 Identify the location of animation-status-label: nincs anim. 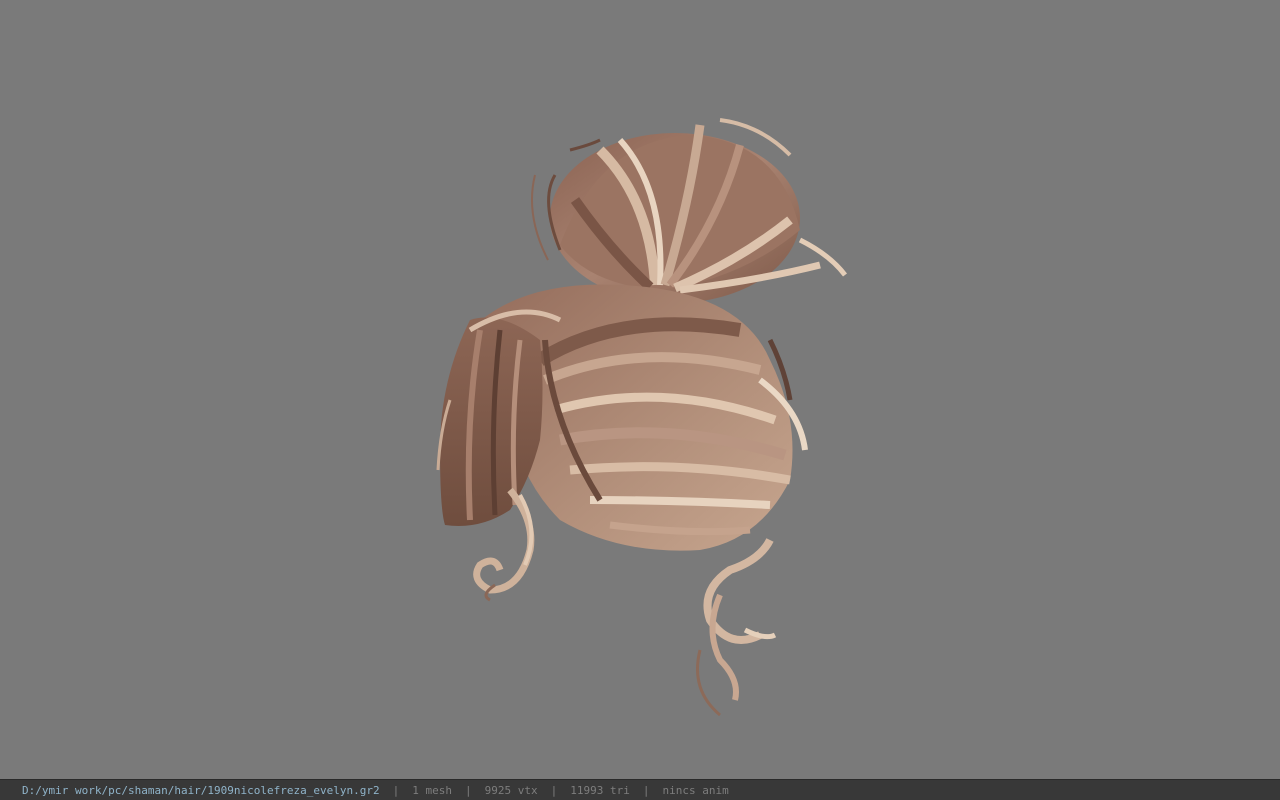
(695, 790).